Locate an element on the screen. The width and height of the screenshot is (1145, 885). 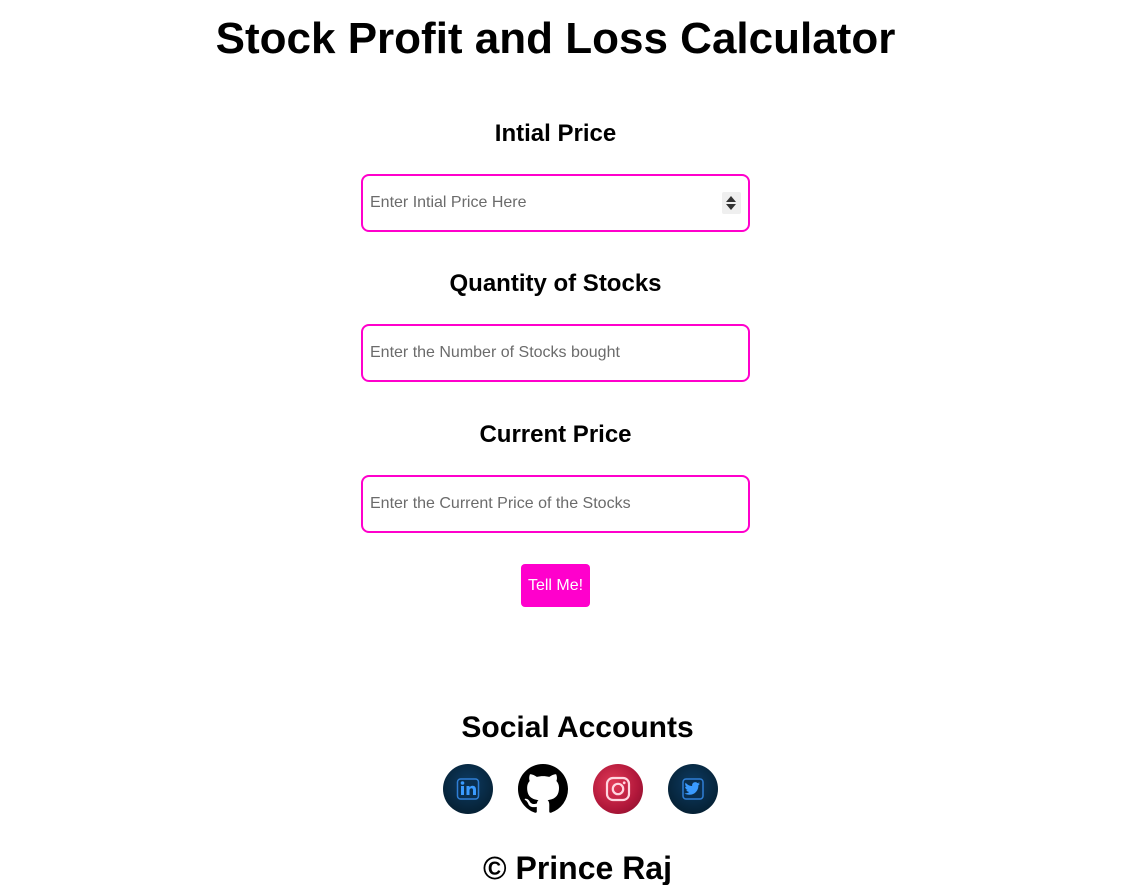
quantity-input is located at coordinates (555, 353).